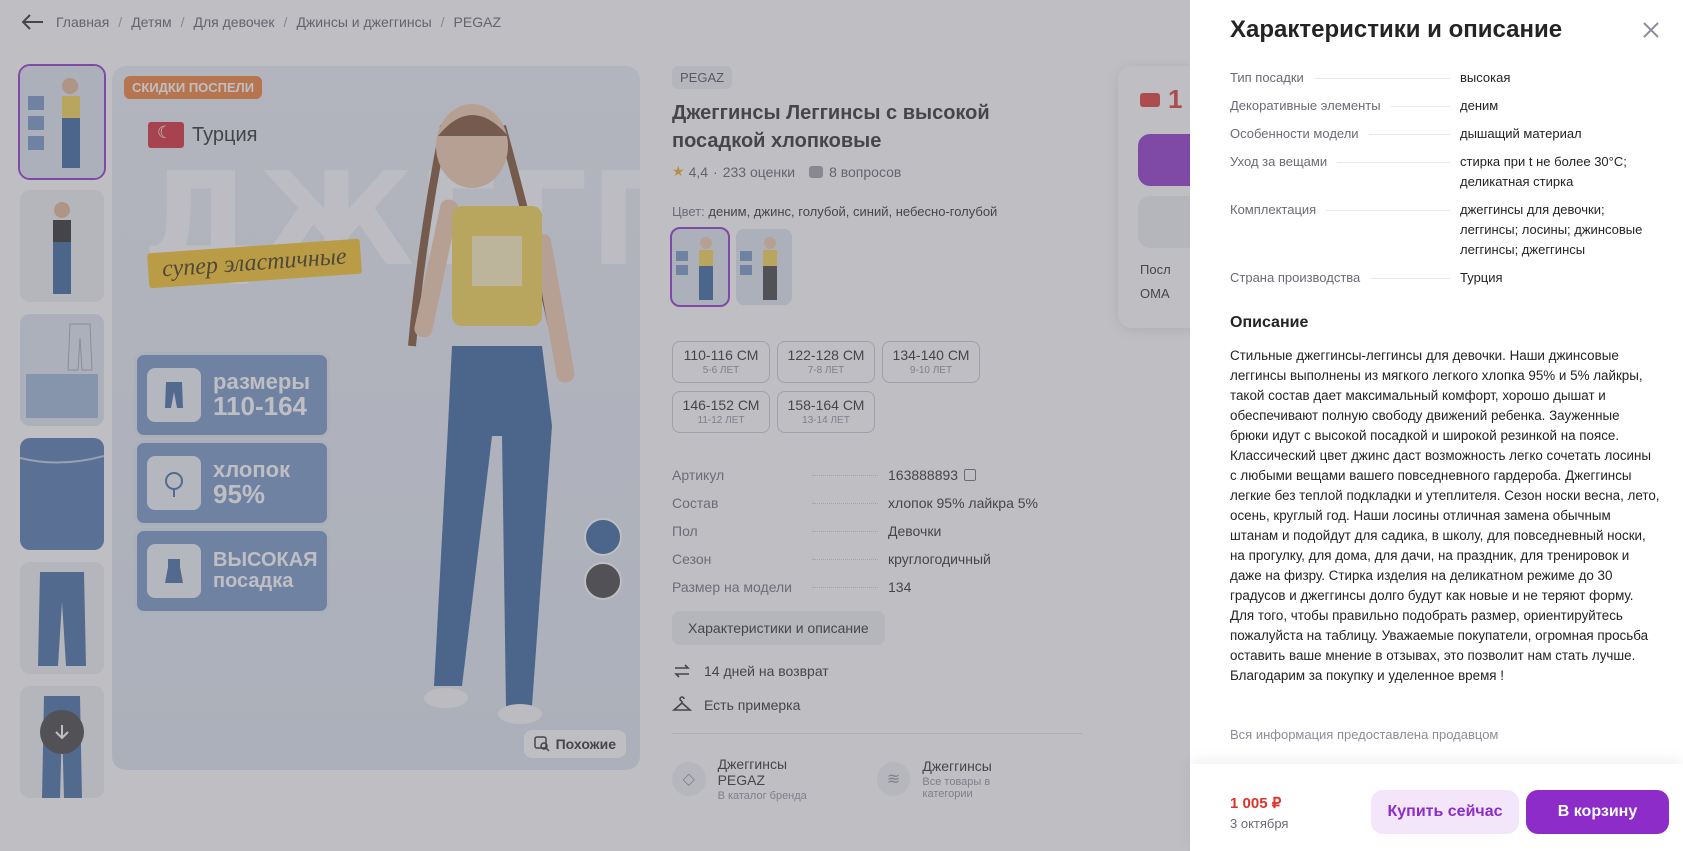 The width and height of the screenshot is (1683, 851). I want to click on footer-price: 1 005 ₽, so click(1256, 803).